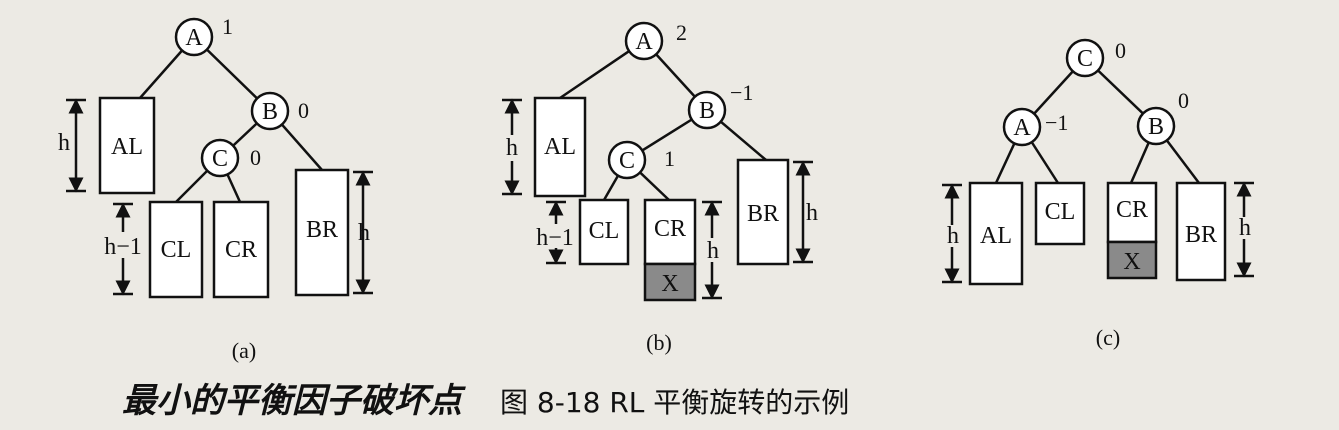 The width and height of the screenshot is (1339, 430). What do you see at coordinates (1108, 337) in the screenshot?
I see `caption-c: (c)` at bounding box center [1108, 337].